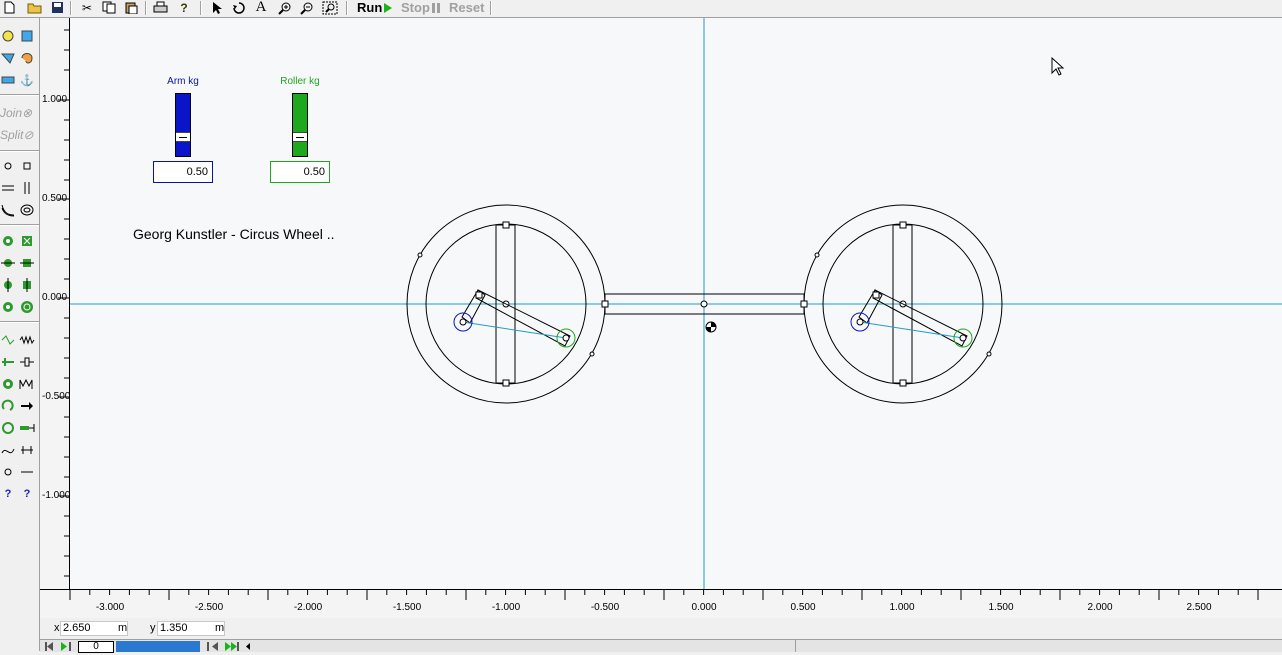  What do you see at coordinates (158, 646) in the screenshot?
I see `playback-progress` at bounding box center [158, 646].